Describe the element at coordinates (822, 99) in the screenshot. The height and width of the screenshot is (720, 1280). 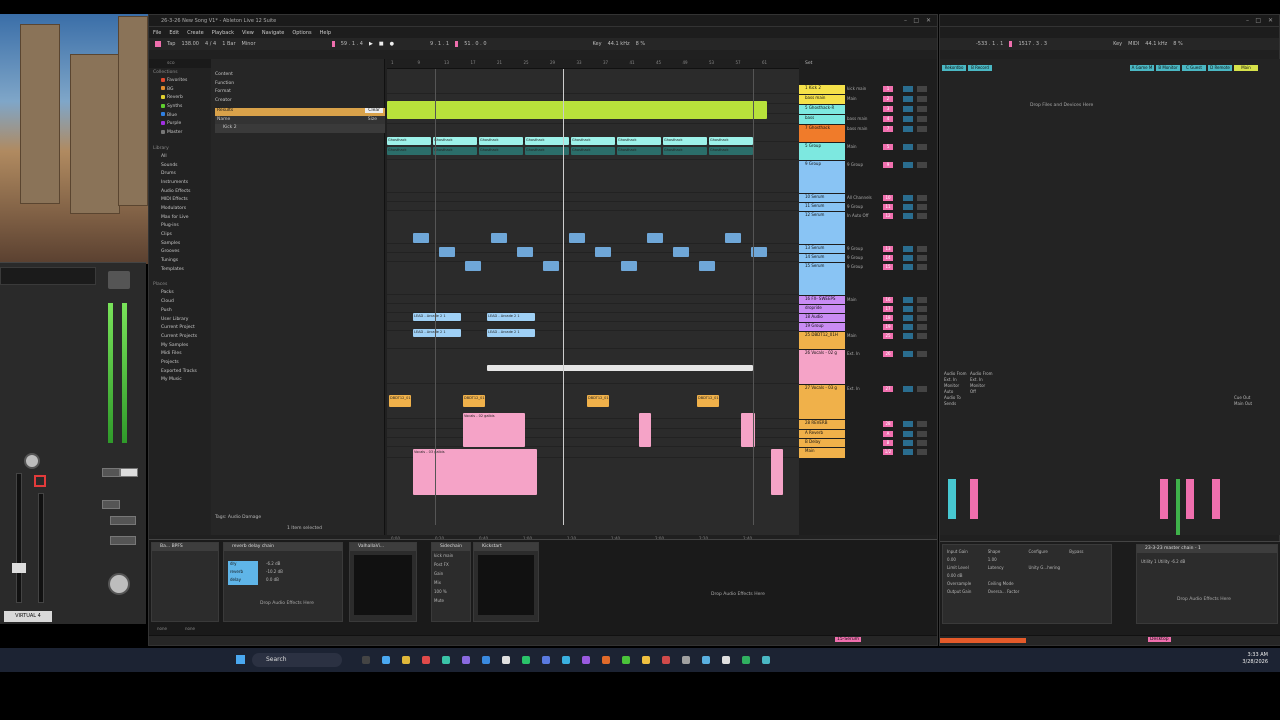
I see `track-name: bass main` at that location.